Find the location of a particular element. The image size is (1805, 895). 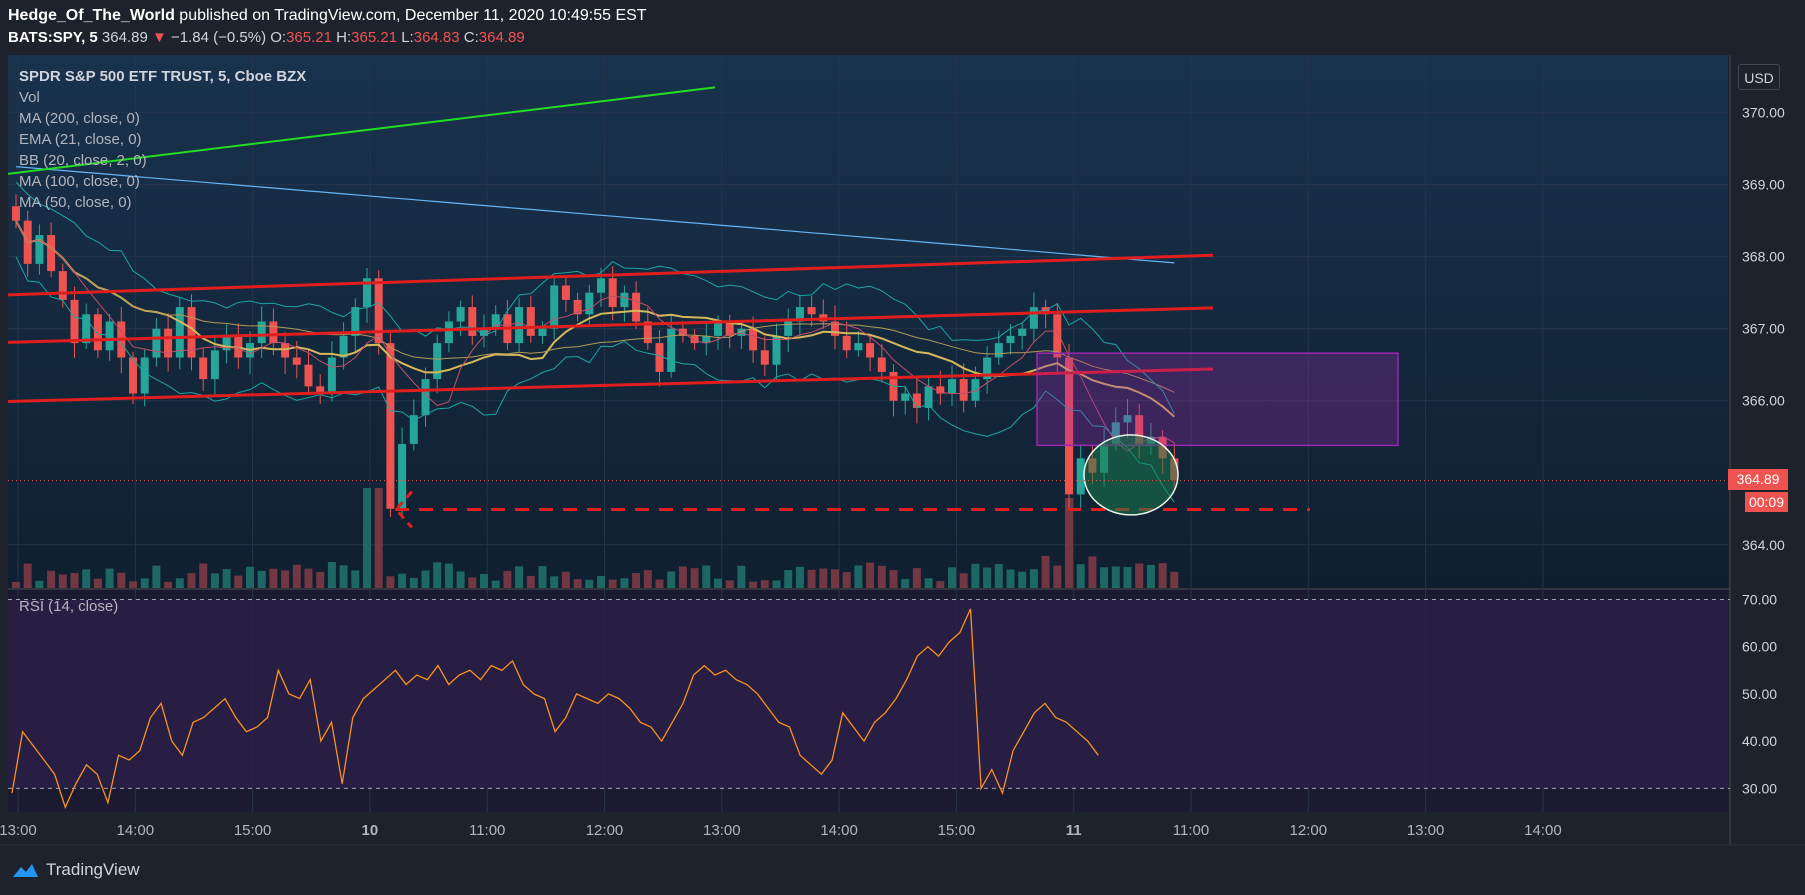

x-tick-label: 14:00 is located at coordinates (839, 830).